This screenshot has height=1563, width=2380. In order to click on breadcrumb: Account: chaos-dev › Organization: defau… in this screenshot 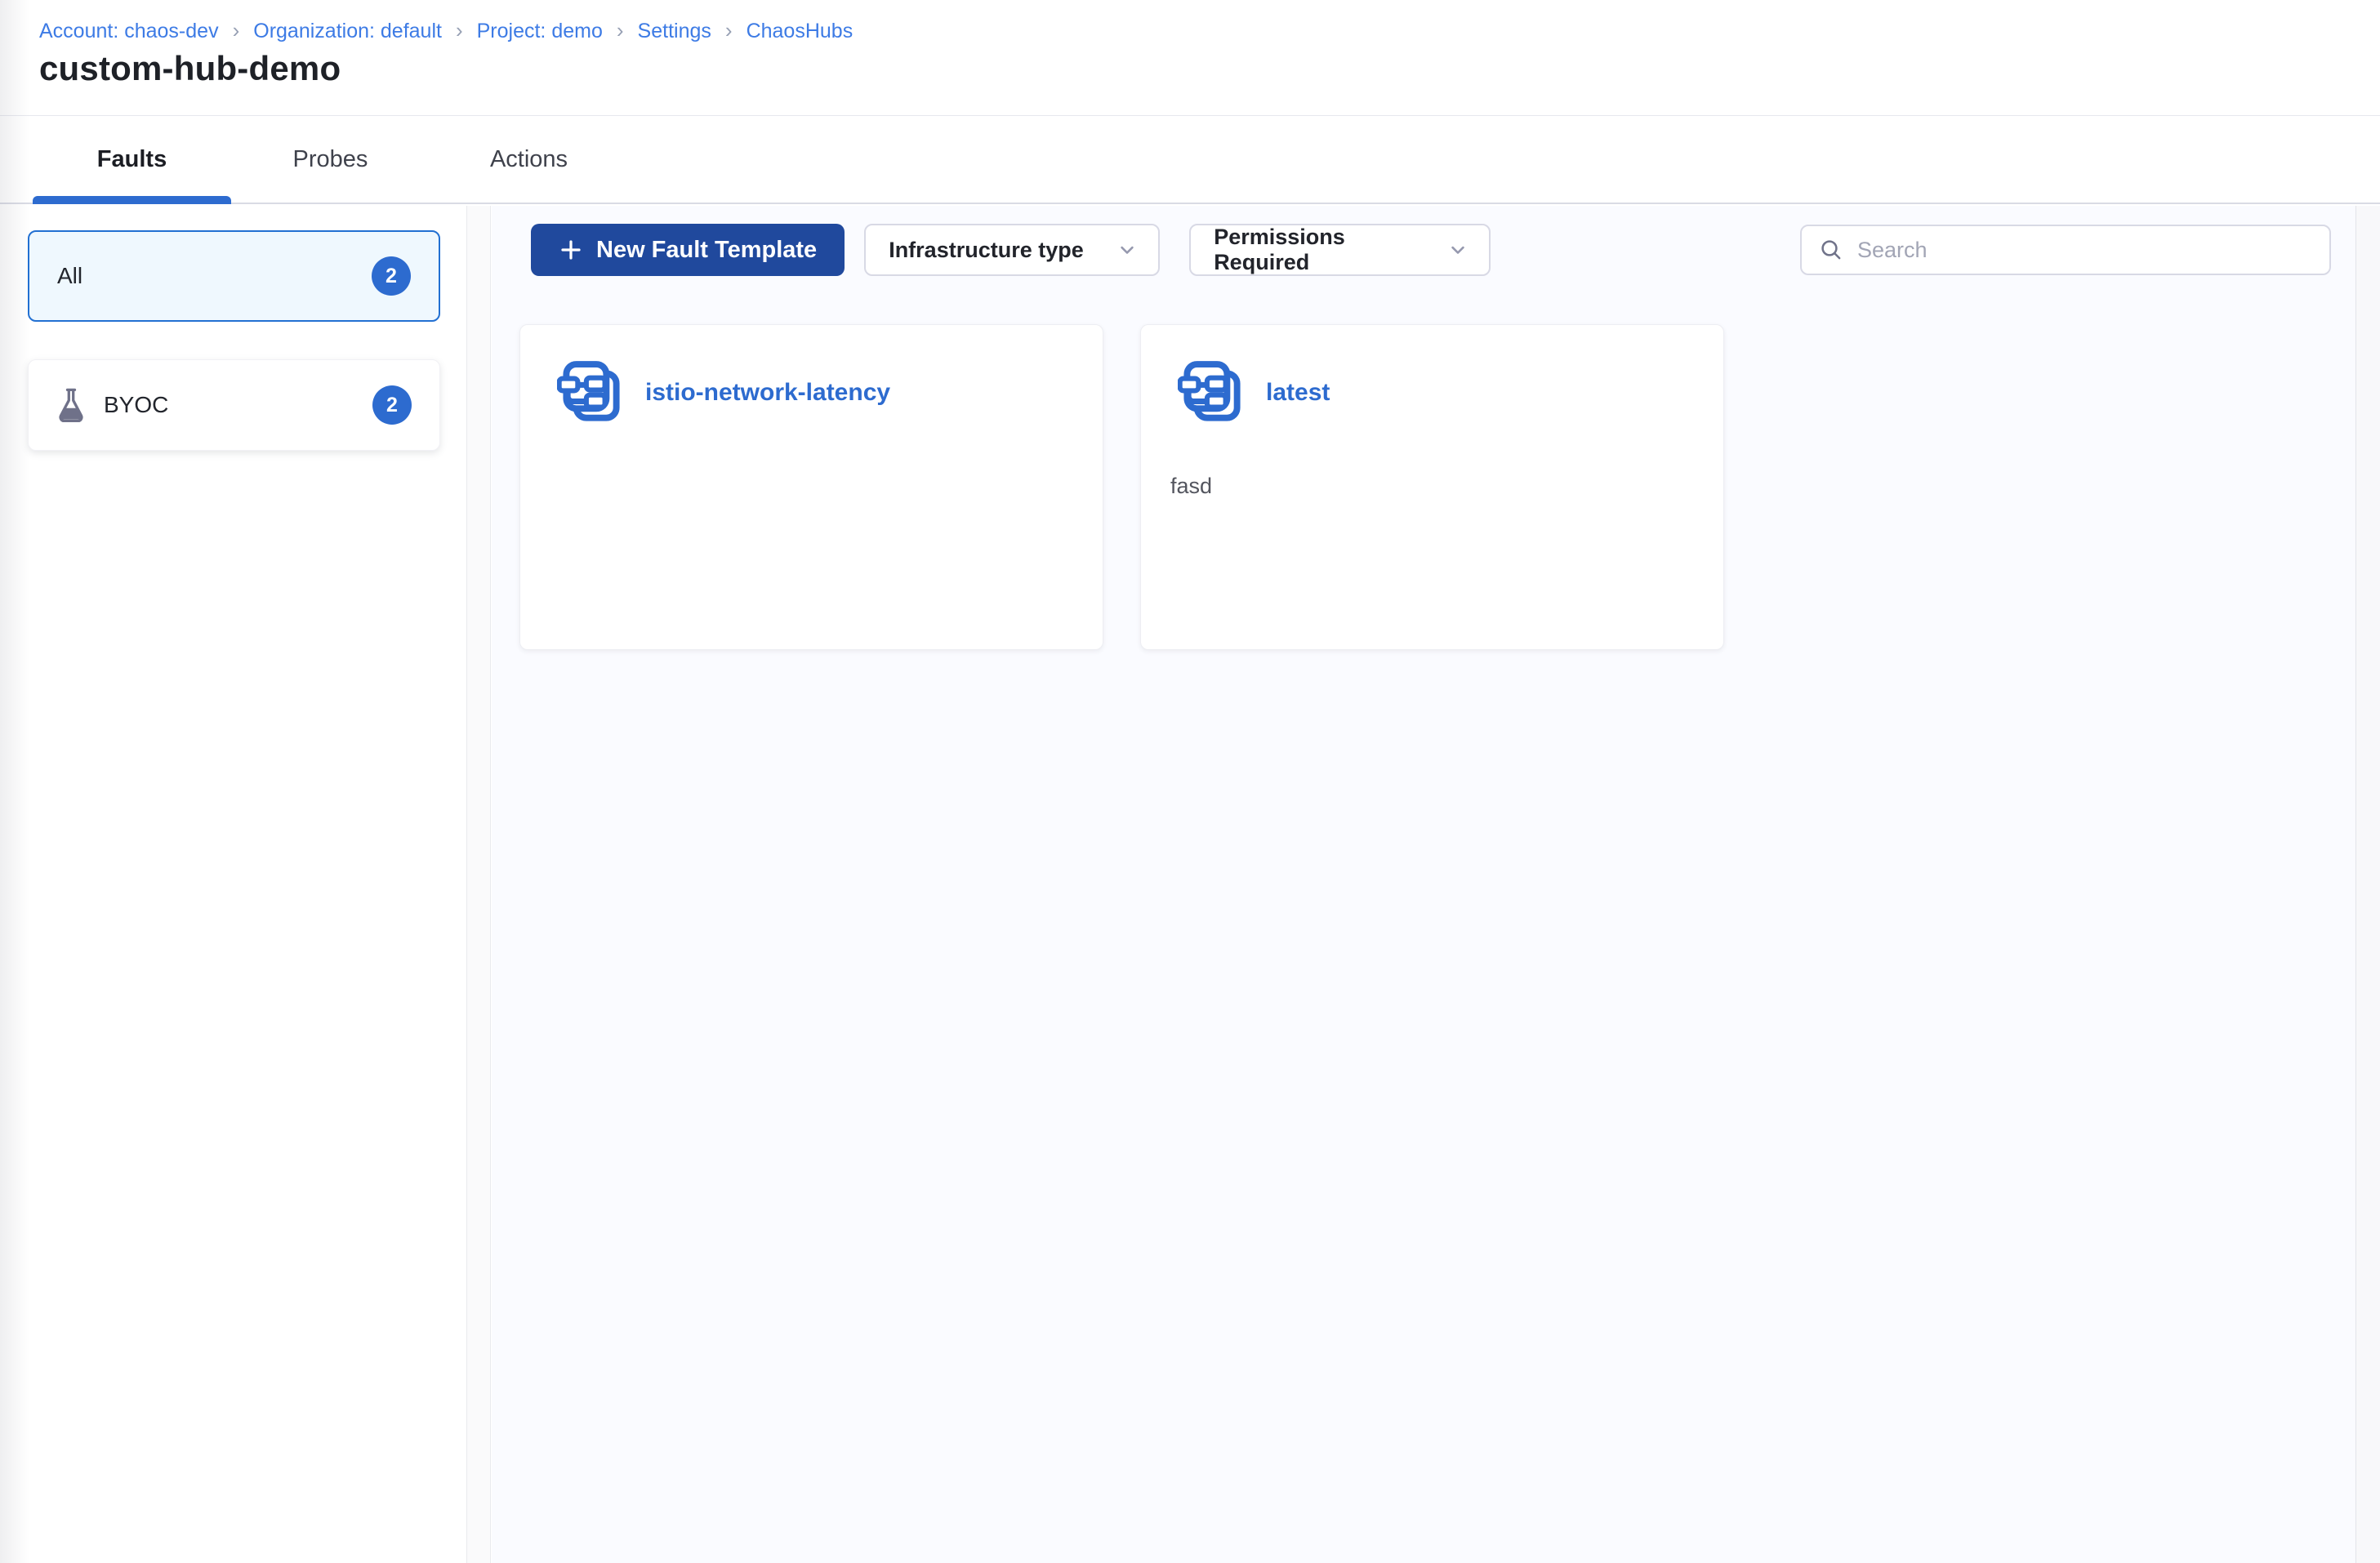, I will do `click(446, 31)`.